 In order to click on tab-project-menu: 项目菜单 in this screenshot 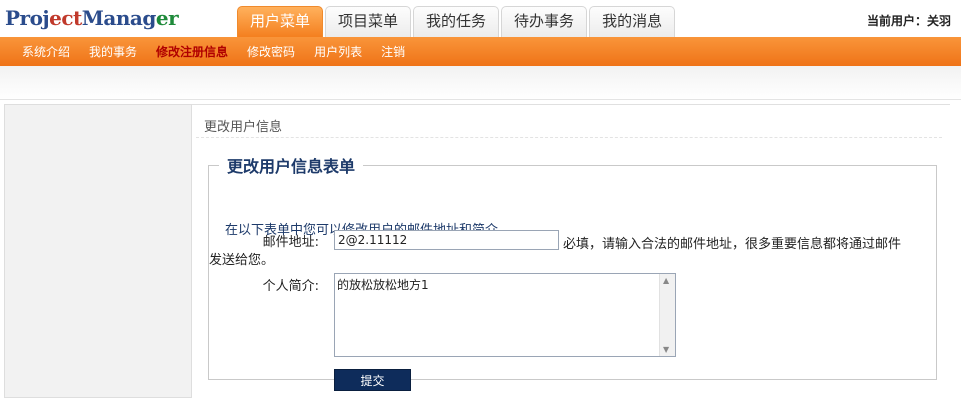, I will do `click(368, 21)`.